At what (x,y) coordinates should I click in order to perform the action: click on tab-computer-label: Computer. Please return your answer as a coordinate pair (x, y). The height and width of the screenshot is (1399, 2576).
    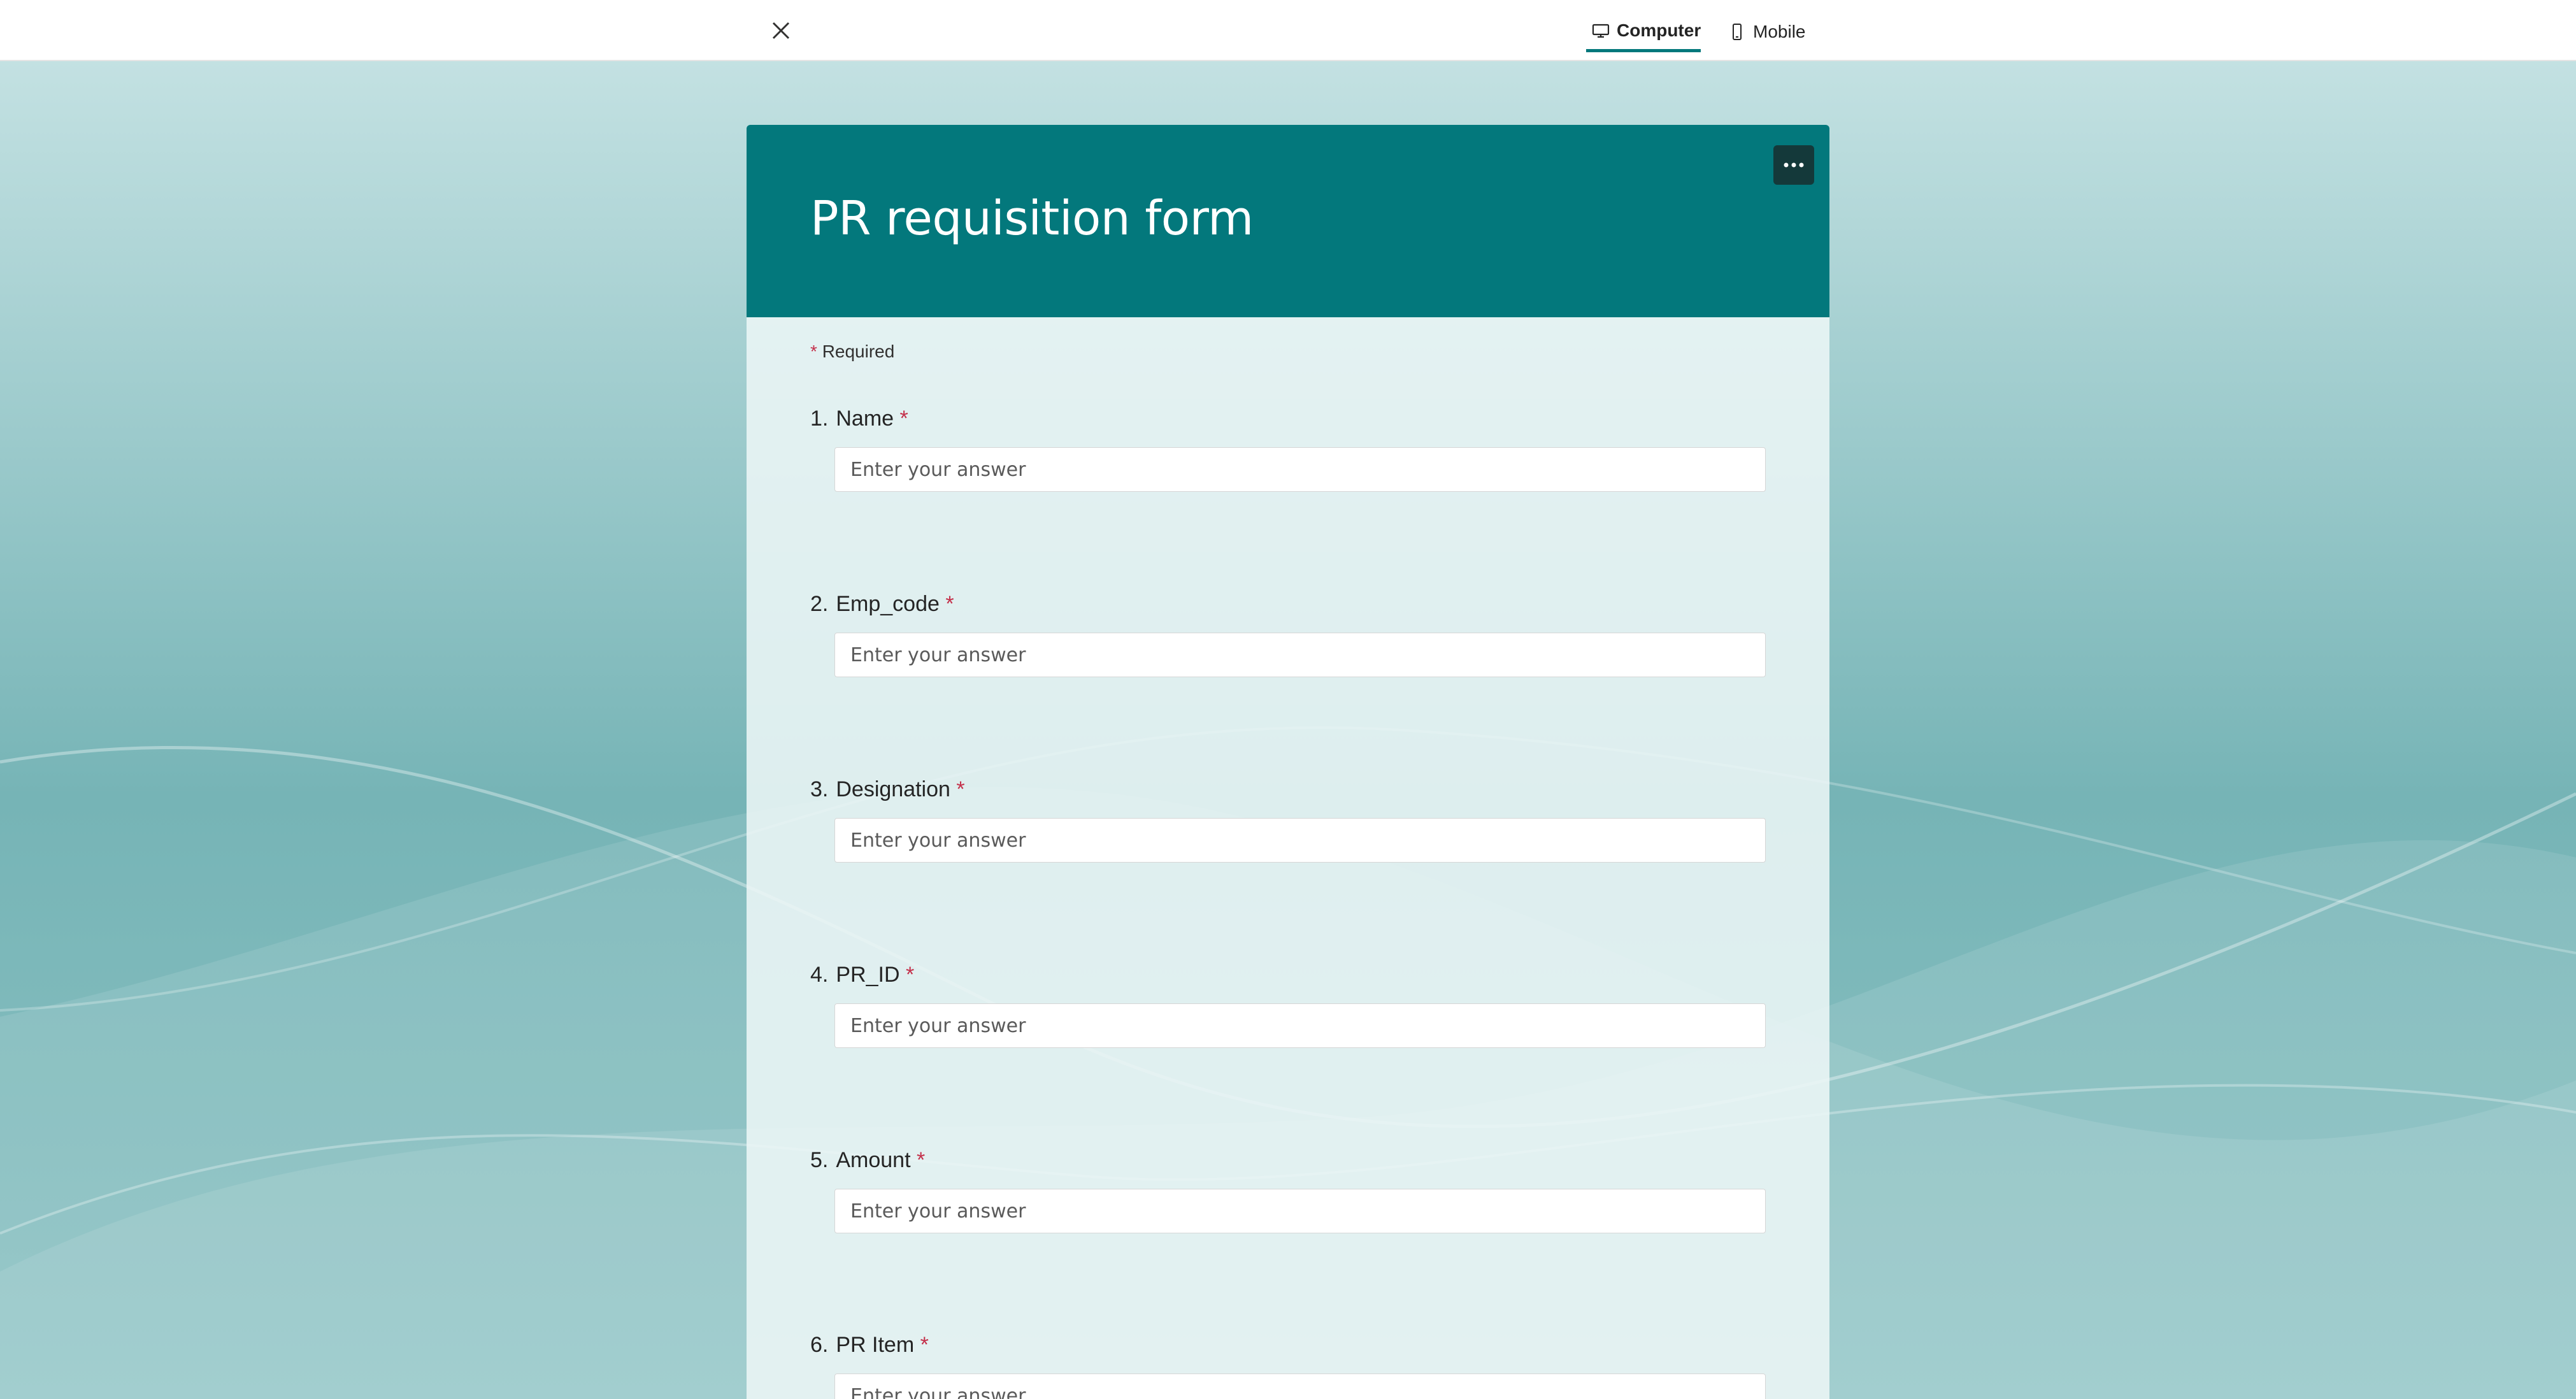
    Looking at the image, I should click on (1659, 30).